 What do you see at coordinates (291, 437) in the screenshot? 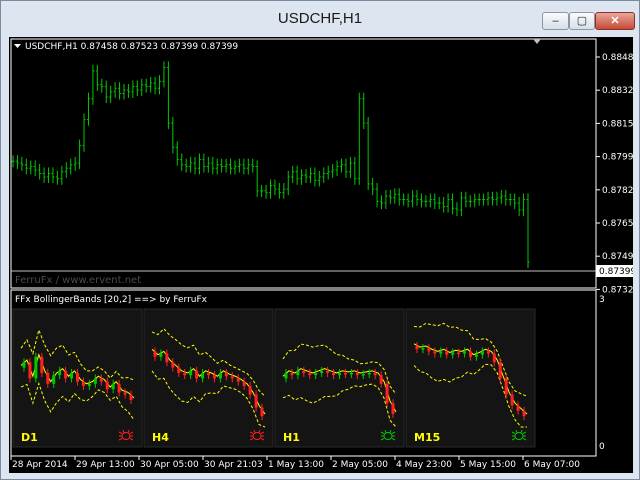
I see `timeframe-label: H1` at bounding box center [291, 437].